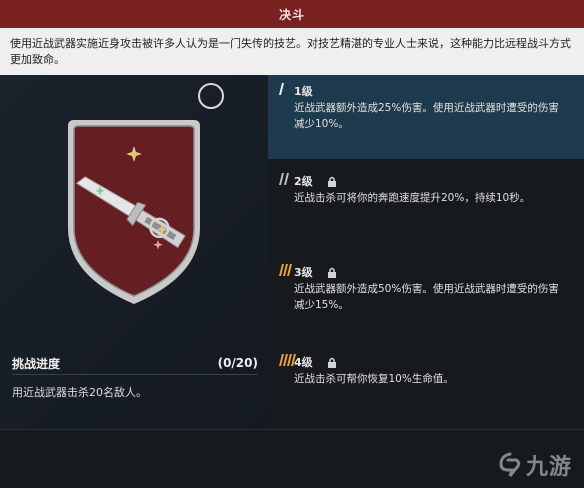  Describe the element at coordinates (303, 362) in the screenshot. I see `tier-label: 4级` at that location.